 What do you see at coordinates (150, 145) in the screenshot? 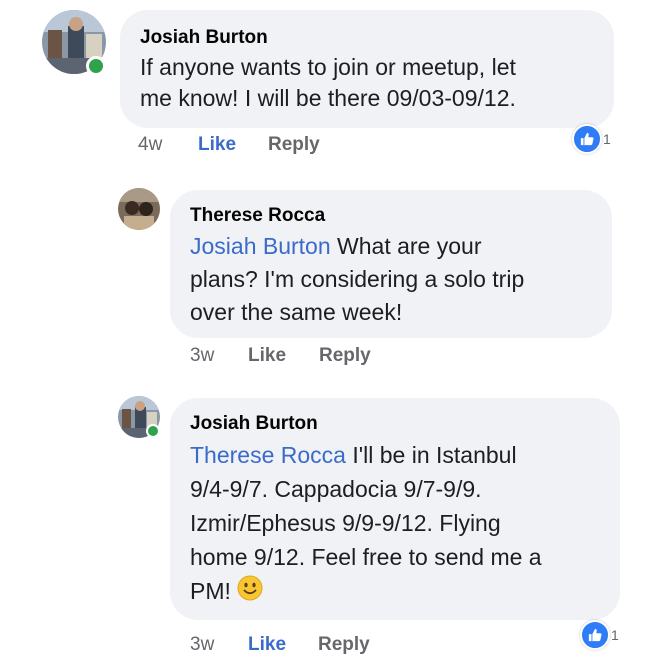
I see `comment-timestamp: 4w` at bounding box center [150, 145].